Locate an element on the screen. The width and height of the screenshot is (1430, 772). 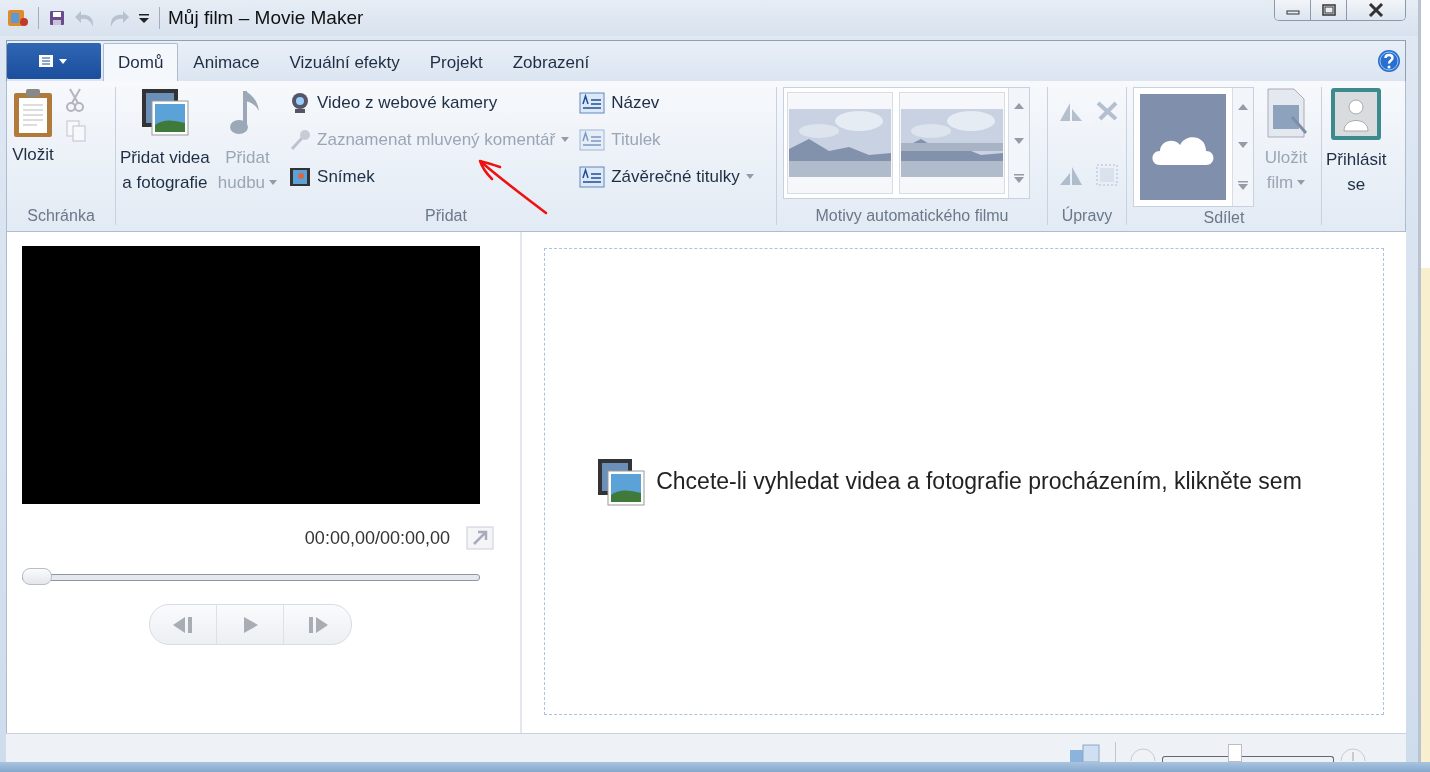
group-label: Motivy automatického filmu is located at coordinates (912, 216).